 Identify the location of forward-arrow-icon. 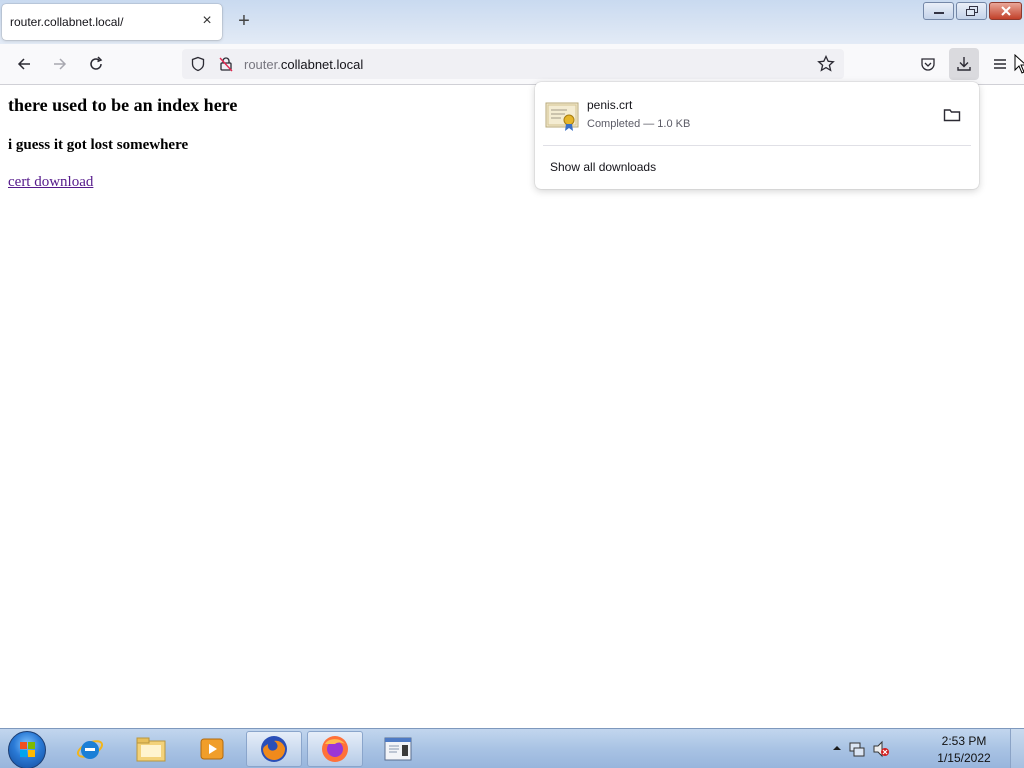
(60, 64).